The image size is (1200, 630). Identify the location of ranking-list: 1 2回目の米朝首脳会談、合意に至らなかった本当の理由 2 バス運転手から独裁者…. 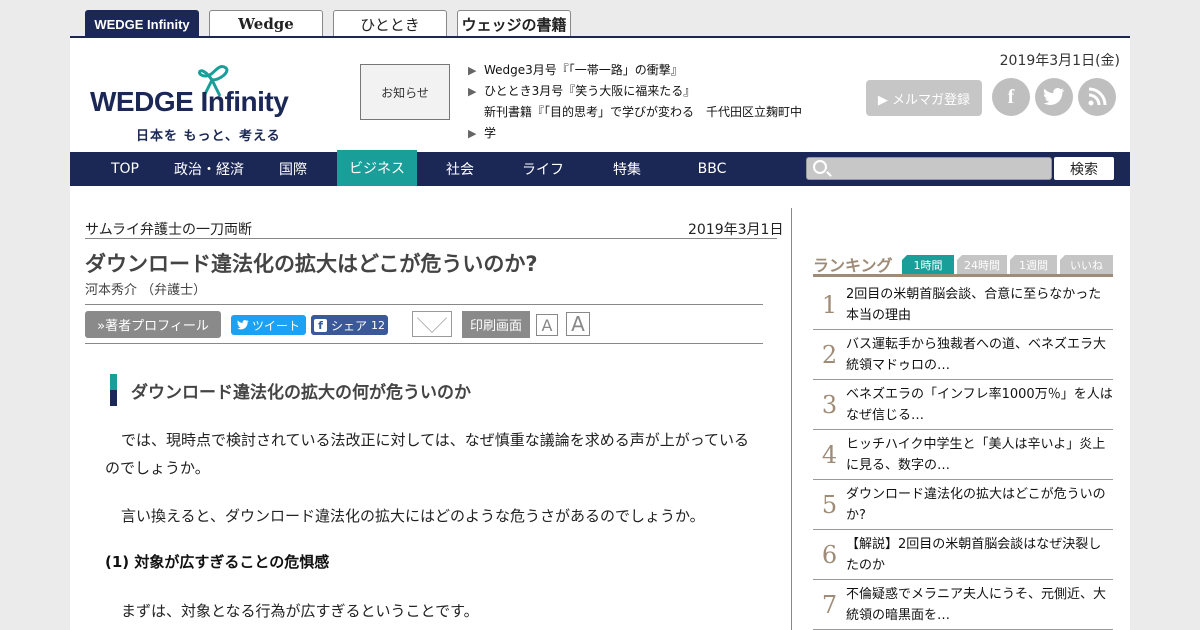
(963, 455).